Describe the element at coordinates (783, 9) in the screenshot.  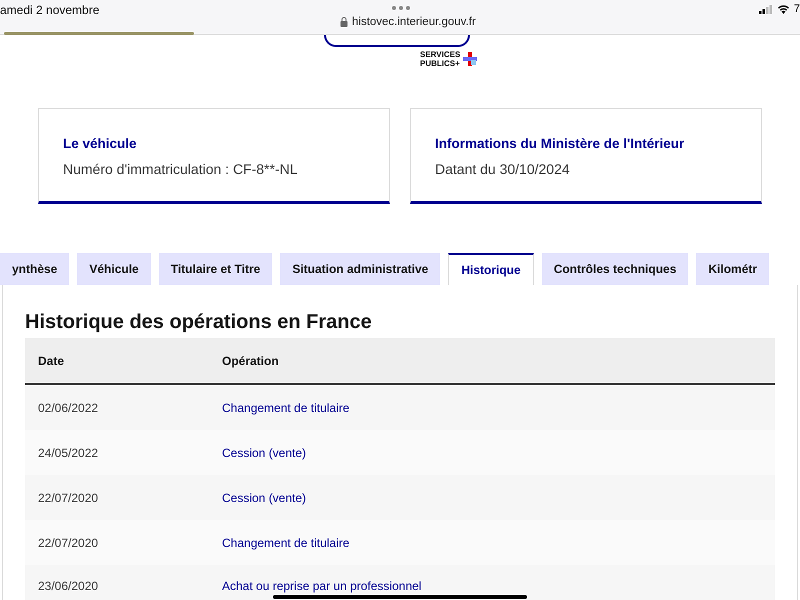
I see `wifi-icon` at that location.